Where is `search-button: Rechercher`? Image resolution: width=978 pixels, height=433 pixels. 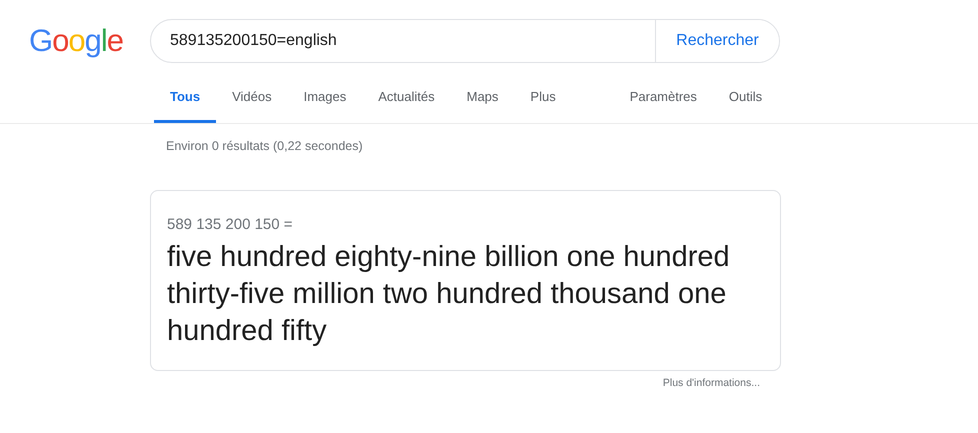 search-button: Rechercher is located at coordinates (717, 41).